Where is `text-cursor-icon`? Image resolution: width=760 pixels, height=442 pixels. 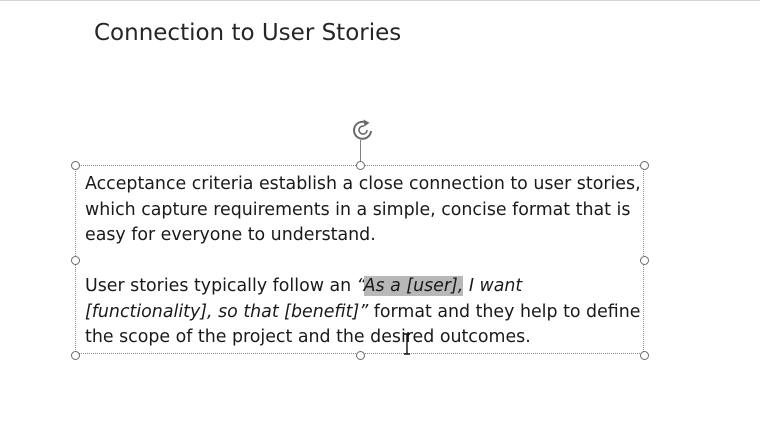
text-cursor-icon is located at coordinates (407, 344).